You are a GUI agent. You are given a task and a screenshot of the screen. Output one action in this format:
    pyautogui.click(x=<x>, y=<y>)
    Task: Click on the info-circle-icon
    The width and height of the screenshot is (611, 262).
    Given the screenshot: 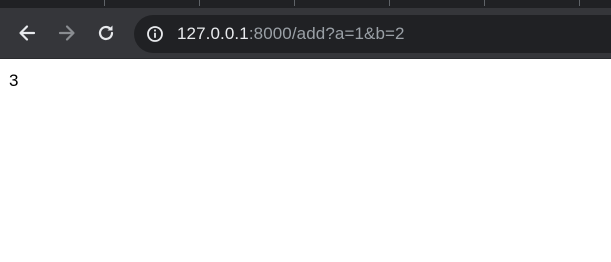 What is the action you would take?
    pyautogui.click(x=155, y=34)
    